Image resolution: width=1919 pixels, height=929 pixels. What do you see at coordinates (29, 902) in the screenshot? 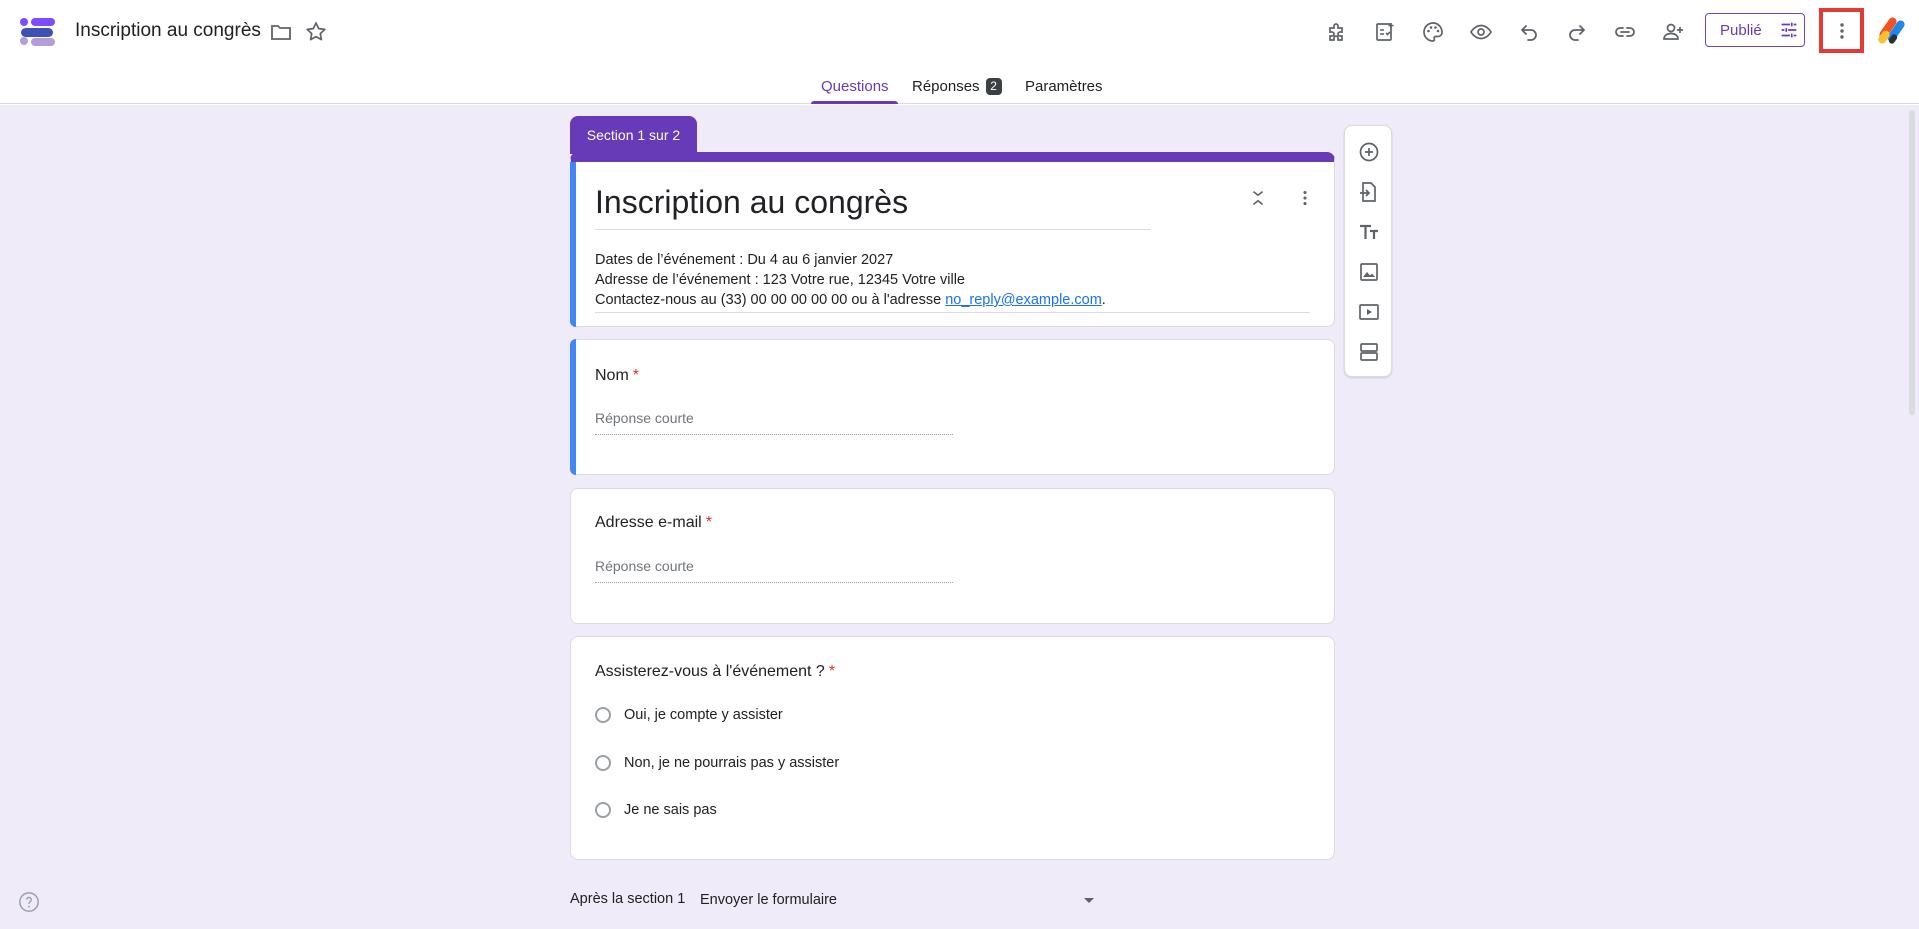
I see `help-icon` at bounding box center [29, 902].